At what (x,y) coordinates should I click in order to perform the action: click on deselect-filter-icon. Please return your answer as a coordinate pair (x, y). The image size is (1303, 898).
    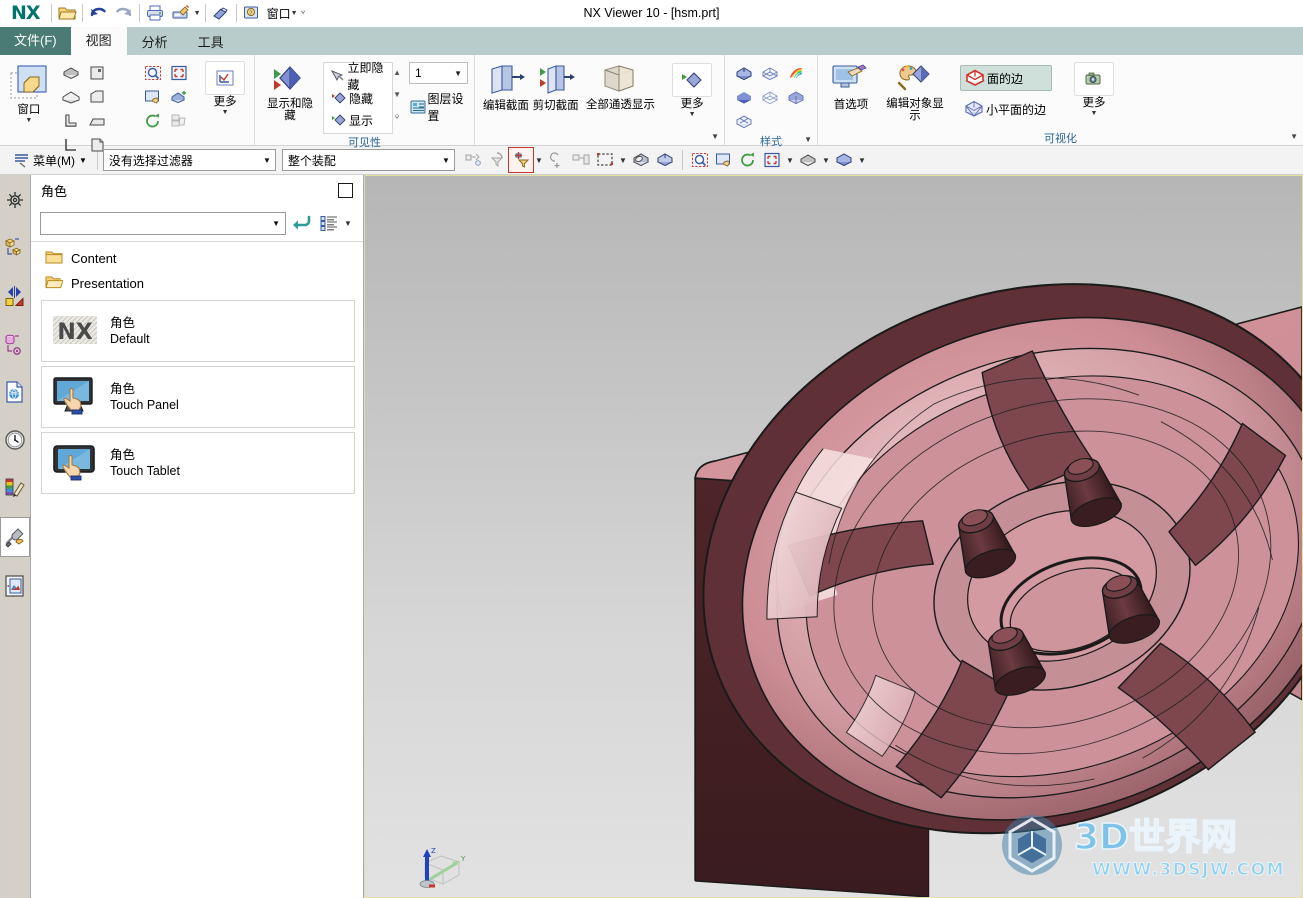
    Looking at the image, I should click on (497, 160).